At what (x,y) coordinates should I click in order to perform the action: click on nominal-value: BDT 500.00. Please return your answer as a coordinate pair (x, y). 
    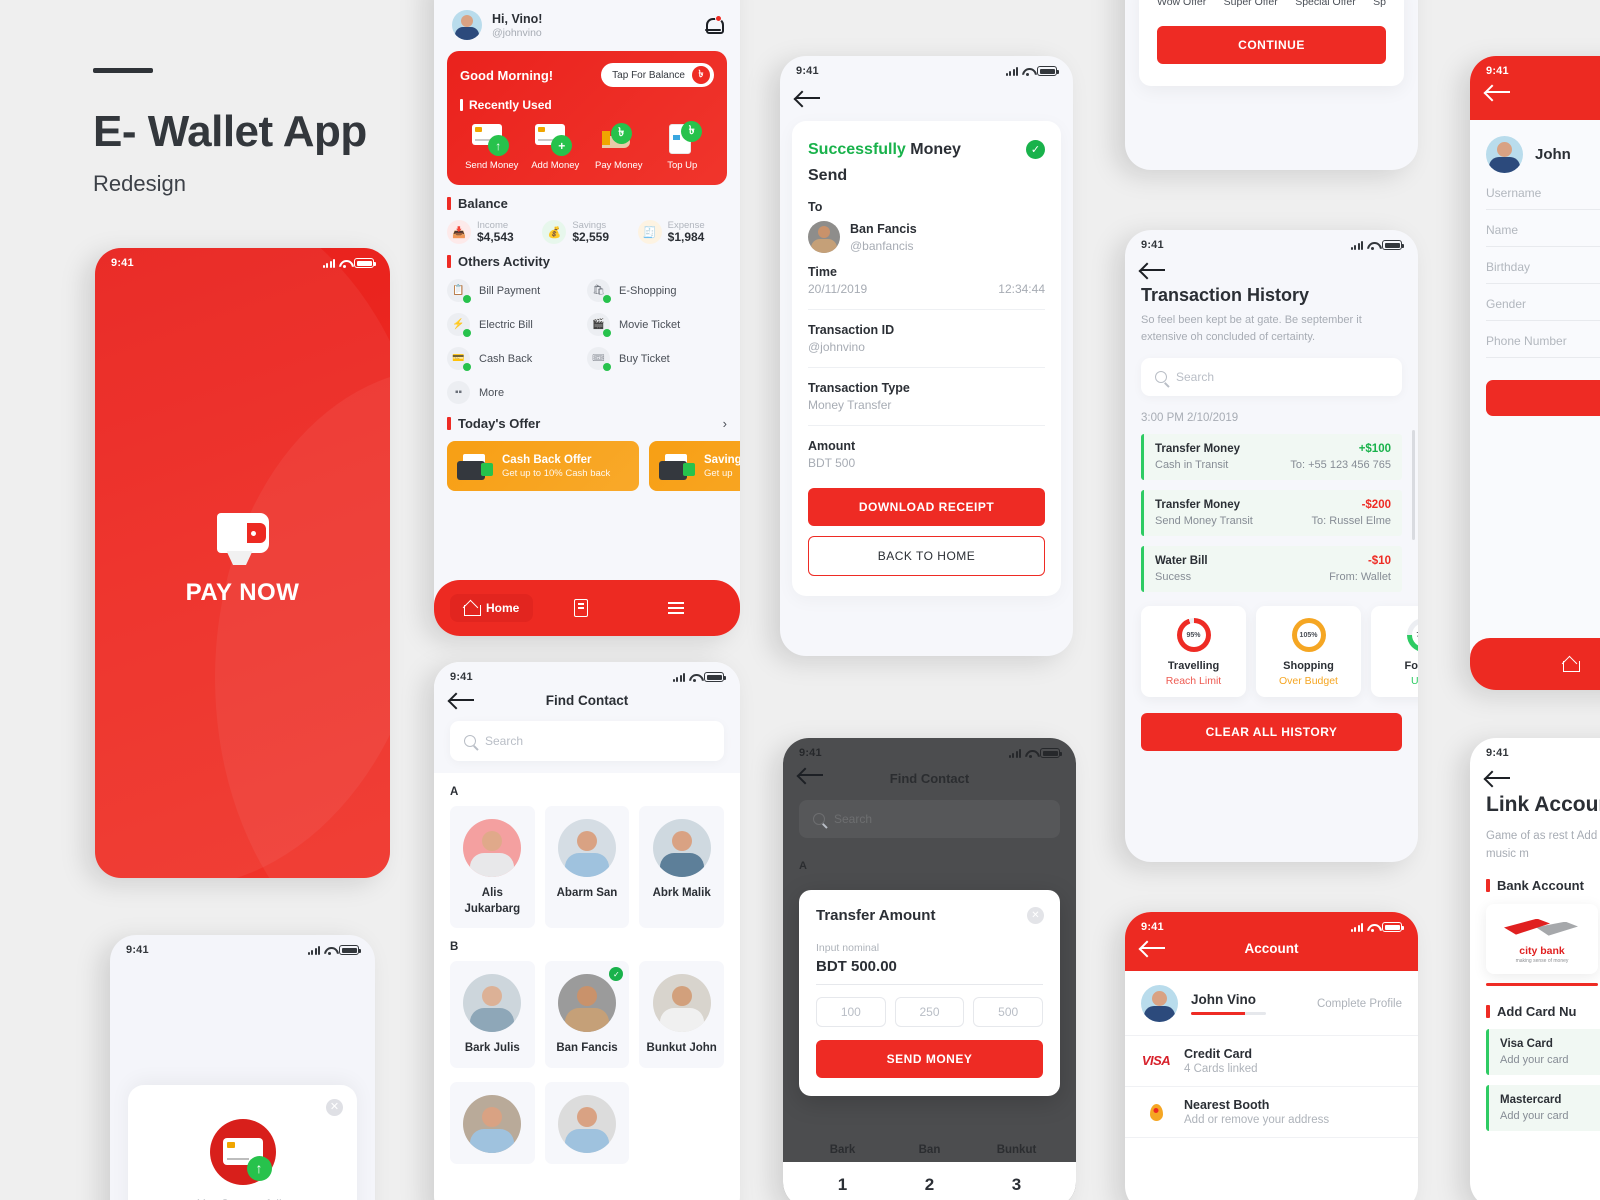
    Looking at the image, I should click on (929, 966).